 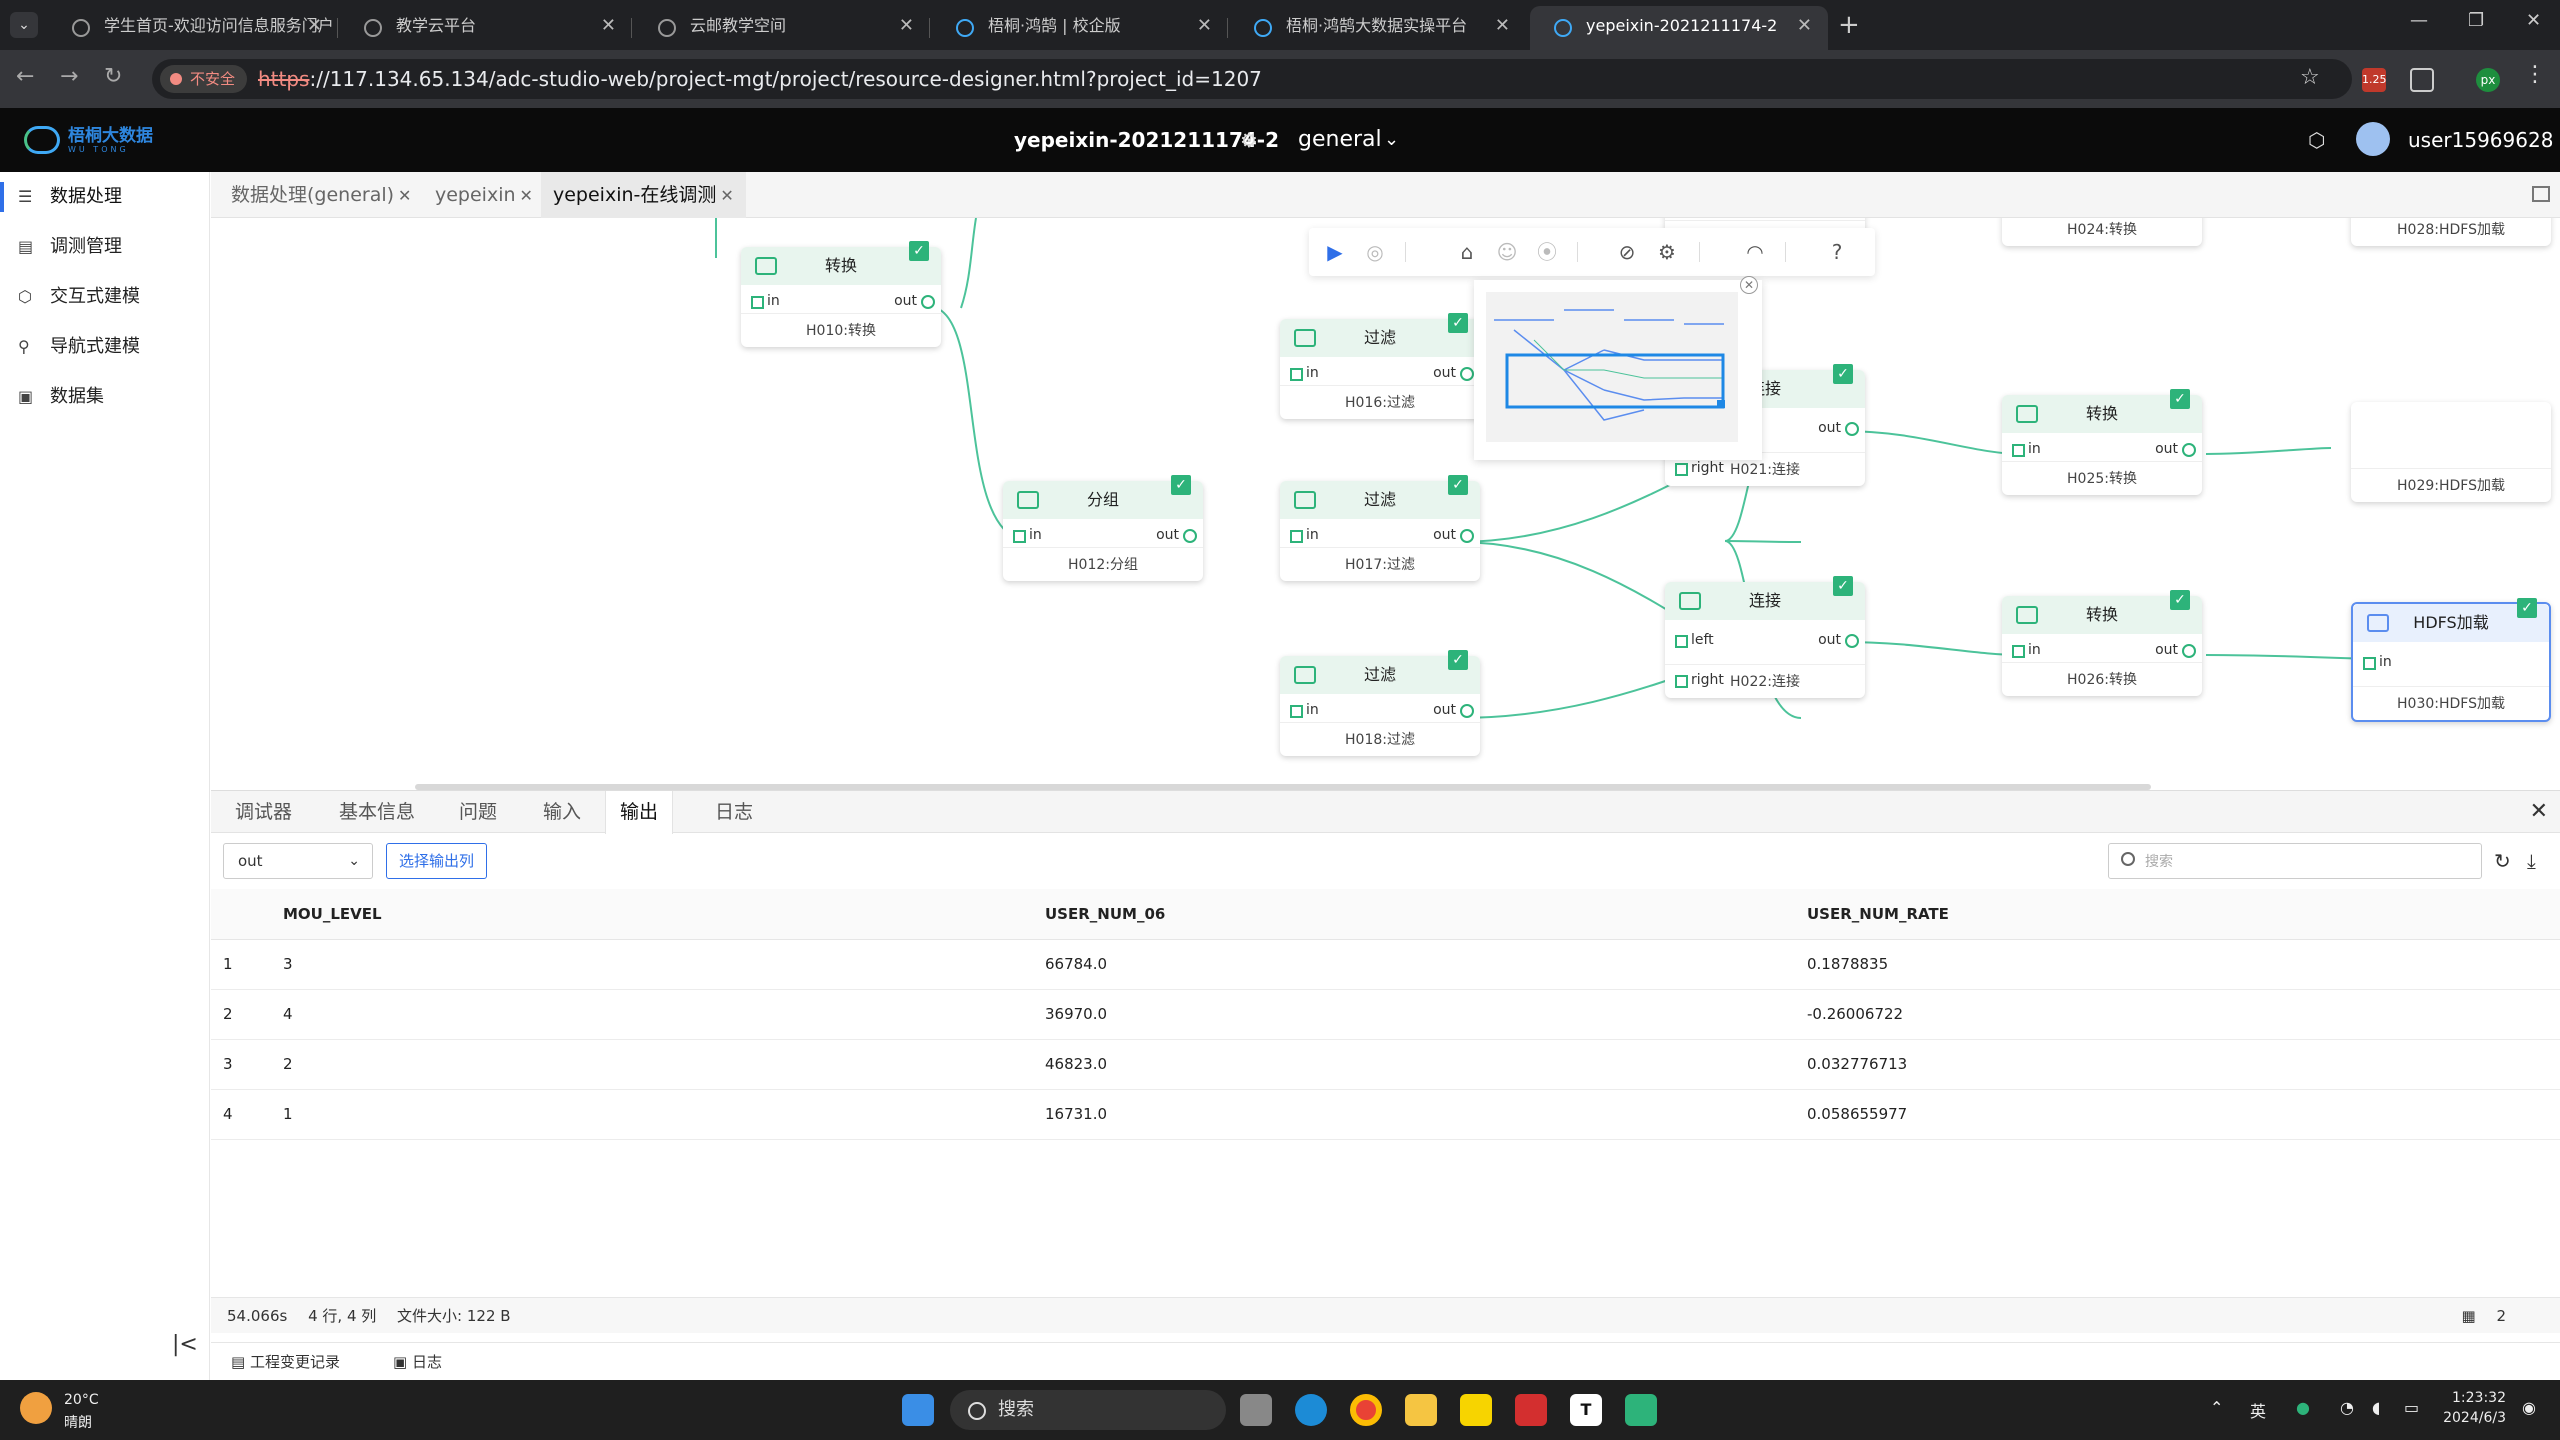 What do you see at coordinates (918, 1410) in the screenshot?
I see `windows-start-icon` at bounding box center [918, 1410].